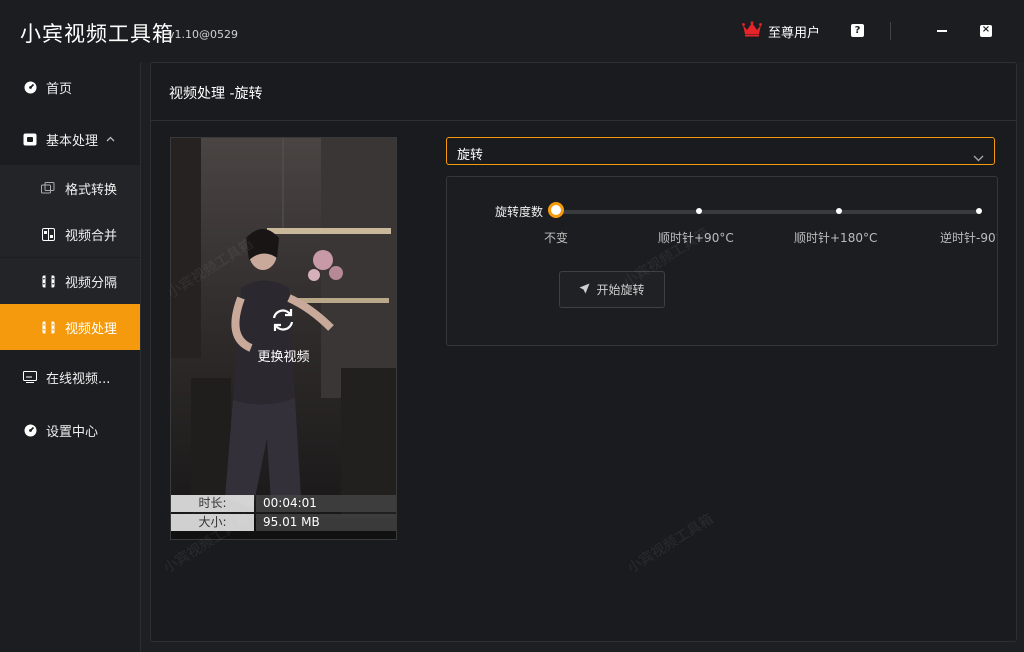 The width and height of the screenshot is (1024, 652). Describe the element at coordinates (48, 327) in the screenshot. I see `film-icon` at that location.